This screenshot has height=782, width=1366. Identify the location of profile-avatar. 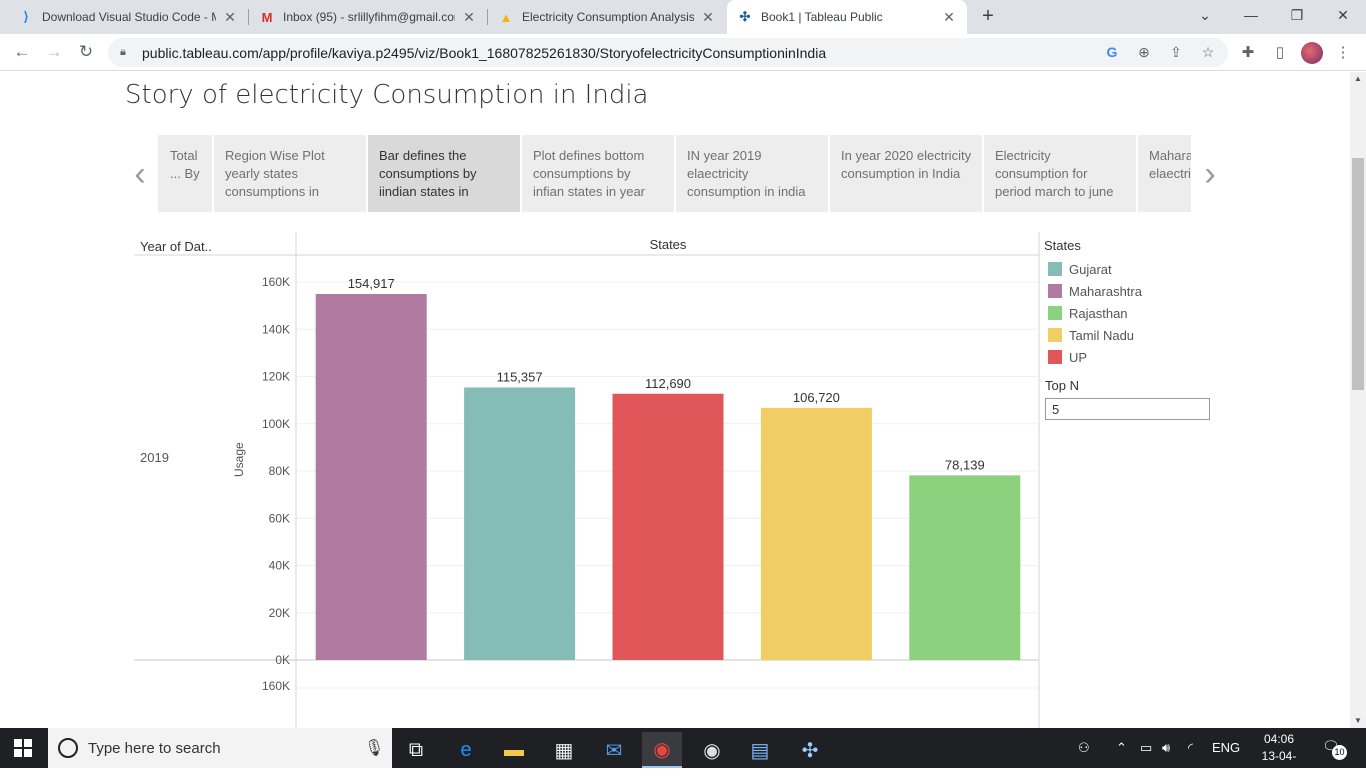
(1312, 53).